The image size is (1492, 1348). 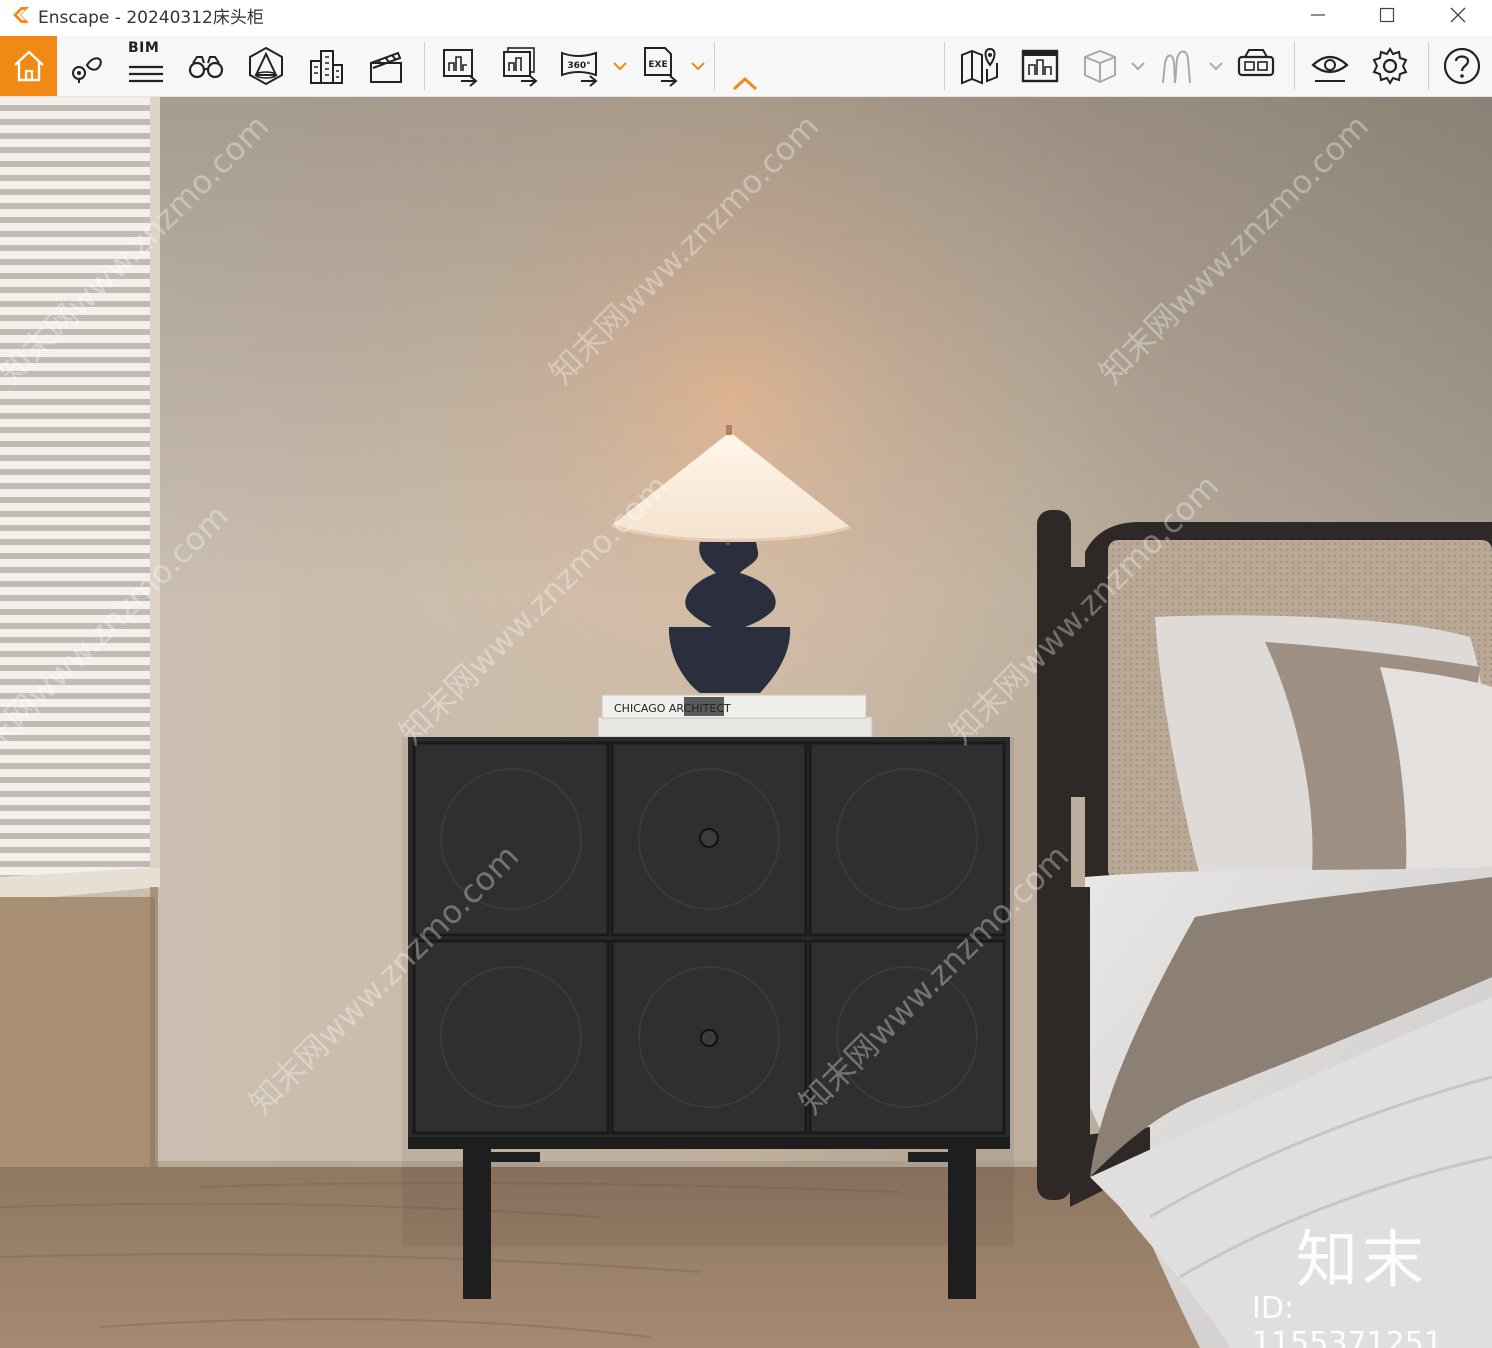 I want to click on exe-file-icon: EXE, so click(x=661, y=67).